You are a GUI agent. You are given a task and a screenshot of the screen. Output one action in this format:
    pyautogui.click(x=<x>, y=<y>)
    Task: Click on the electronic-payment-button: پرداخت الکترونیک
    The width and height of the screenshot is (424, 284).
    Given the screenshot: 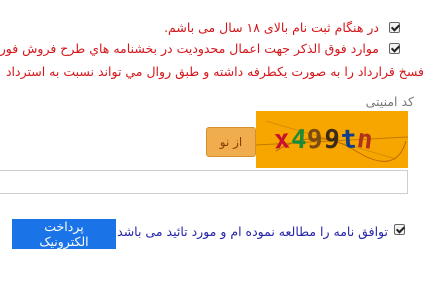 What is the action you would take?
    pyautogui.click(x=64, y=234)
    